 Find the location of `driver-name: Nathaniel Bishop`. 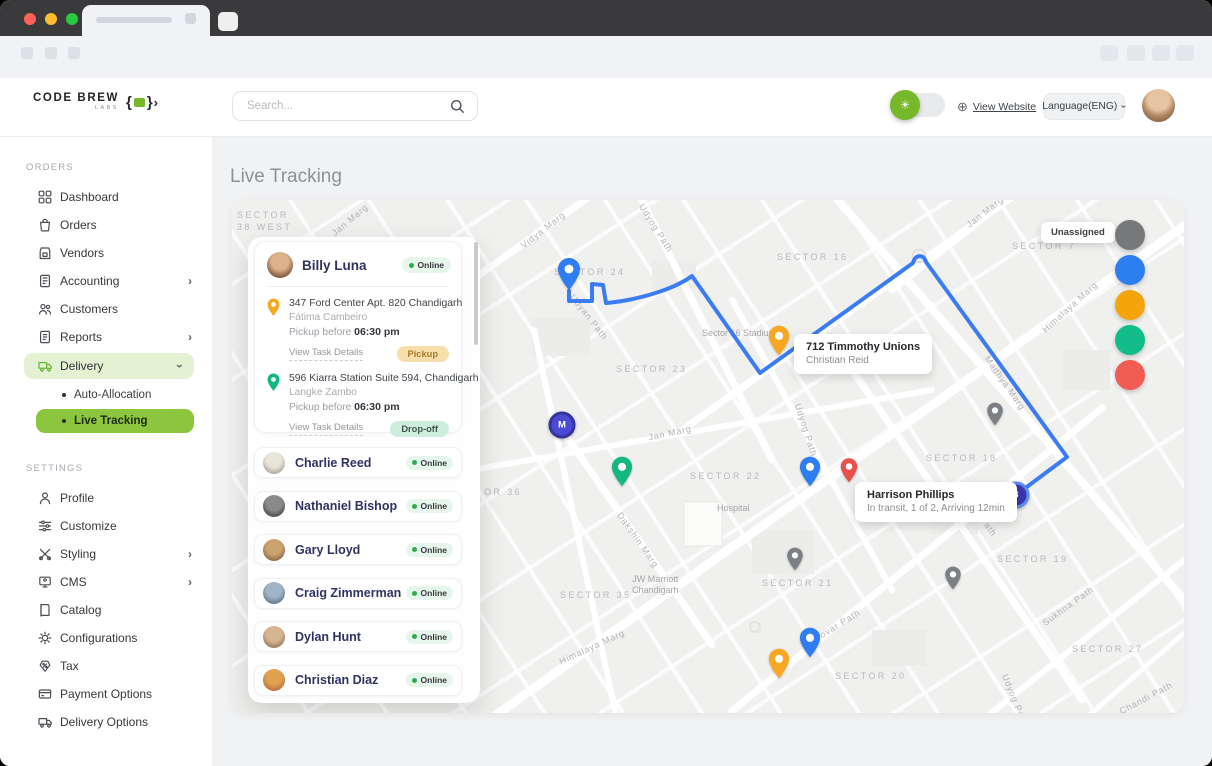

driver-name: Nathaniel Bishop is located at coordinates (346, 506).